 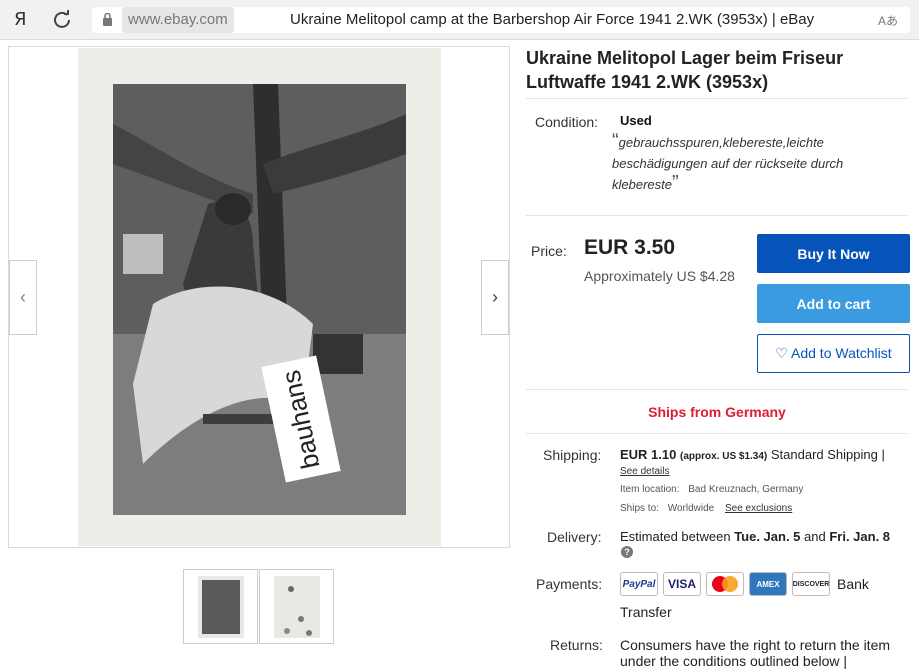 What do you see at coordinates (724, 456) in the screenshot?
I see `shipping-approx: (approx. US $1.34)` at bounding box center [724, 456].